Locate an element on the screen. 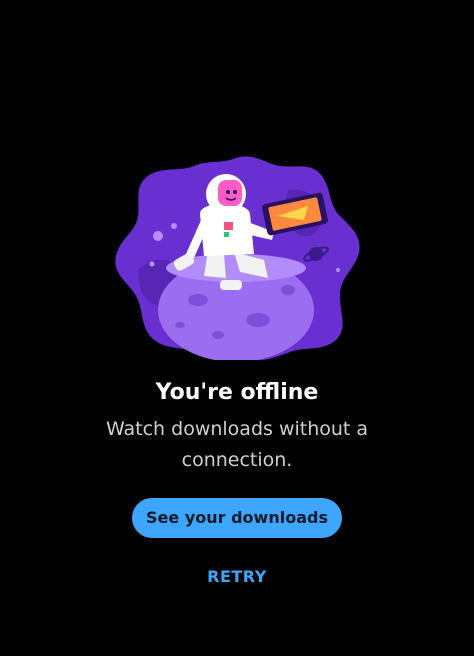  retry-button: RETRY is located at coordinates (237, 577).